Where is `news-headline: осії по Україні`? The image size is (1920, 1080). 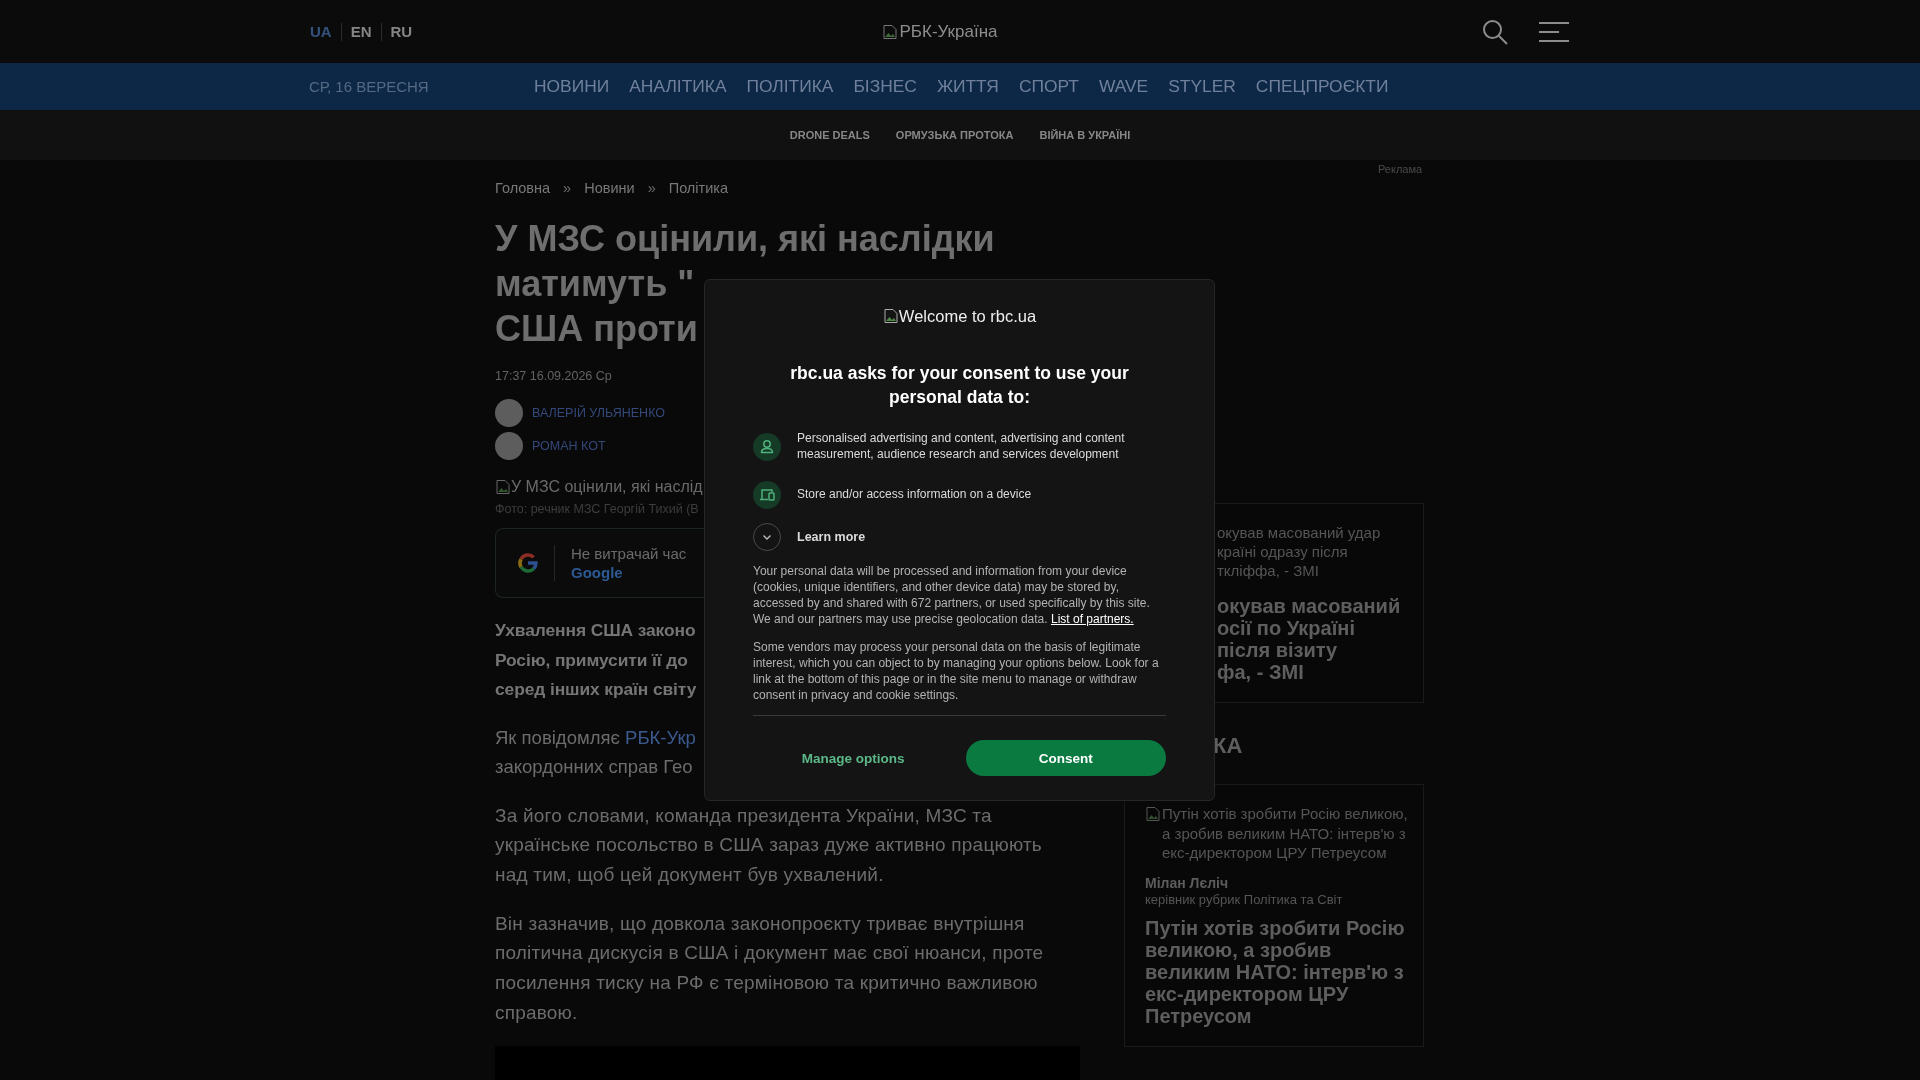
news-headline: осії по Україні is located at coordinates (1286, 628).